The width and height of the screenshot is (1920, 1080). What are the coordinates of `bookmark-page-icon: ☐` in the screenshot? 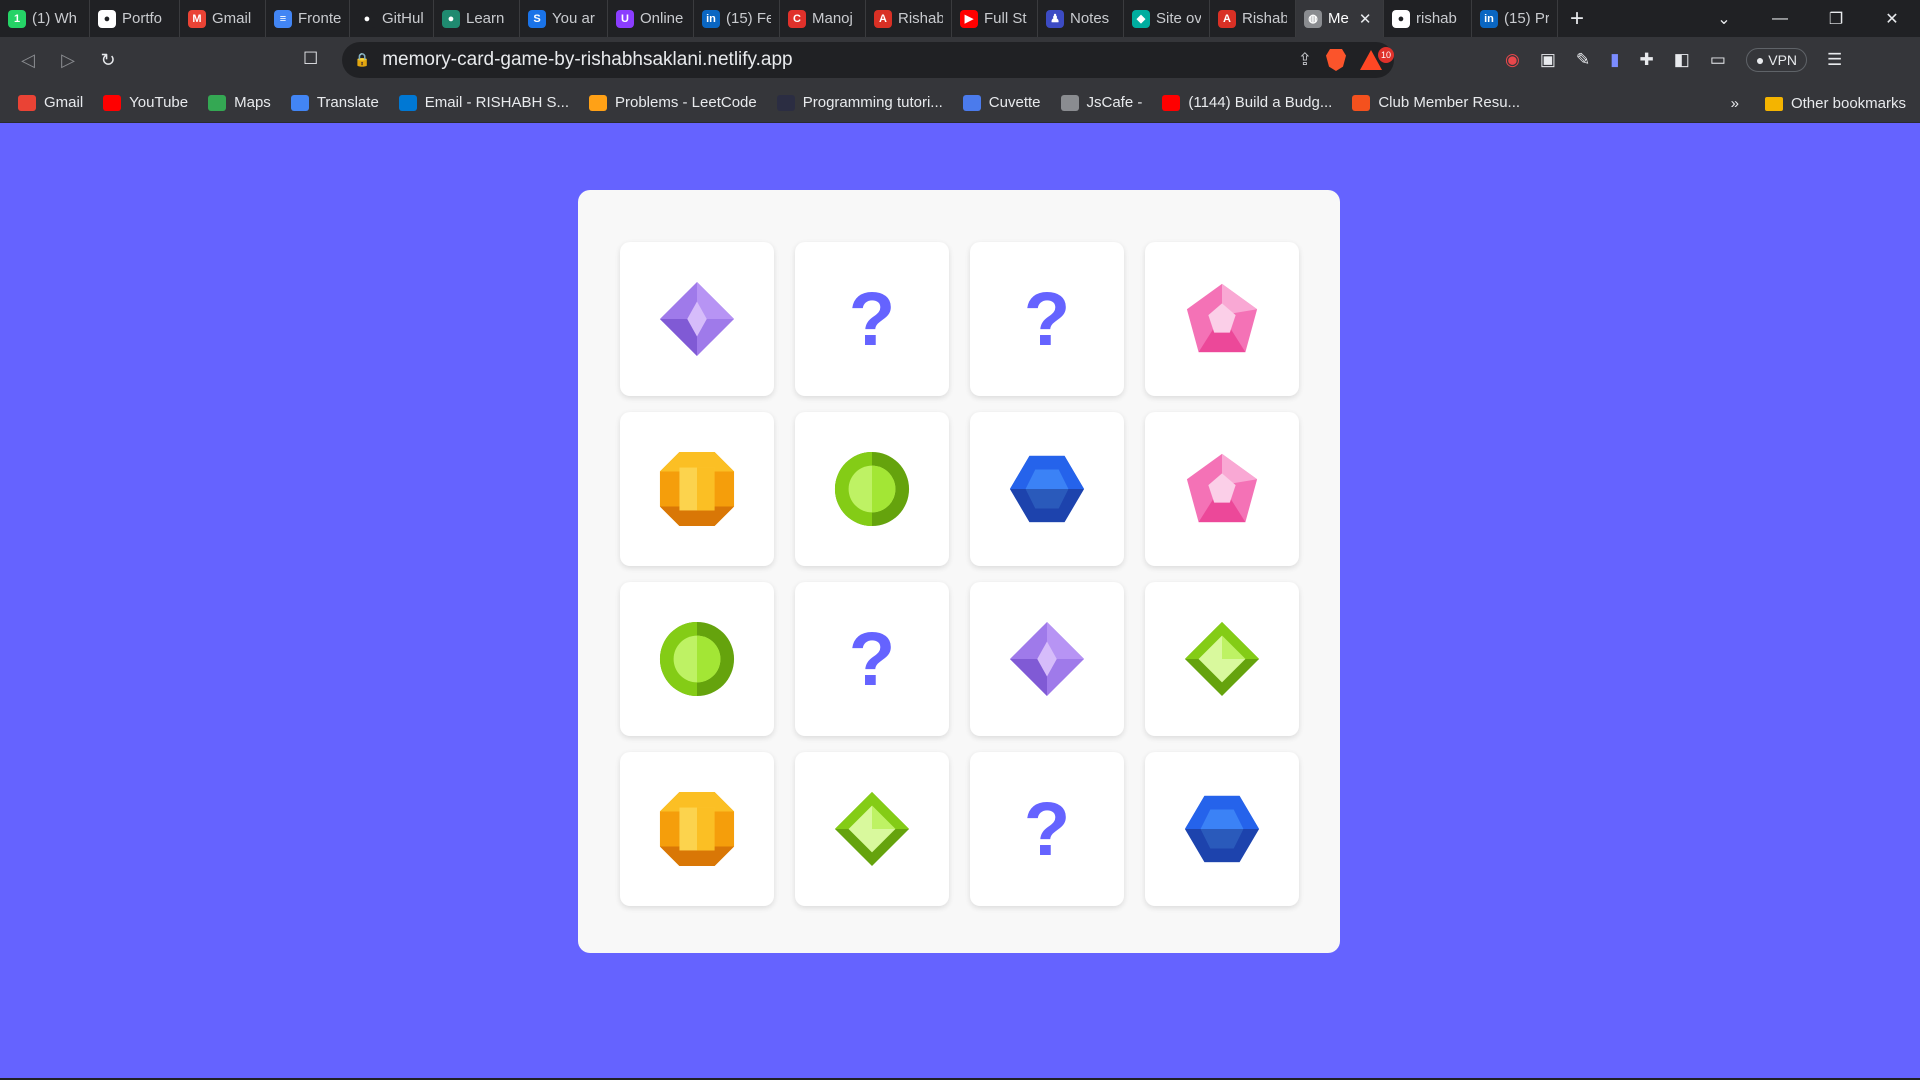 It's located at (310, 59).